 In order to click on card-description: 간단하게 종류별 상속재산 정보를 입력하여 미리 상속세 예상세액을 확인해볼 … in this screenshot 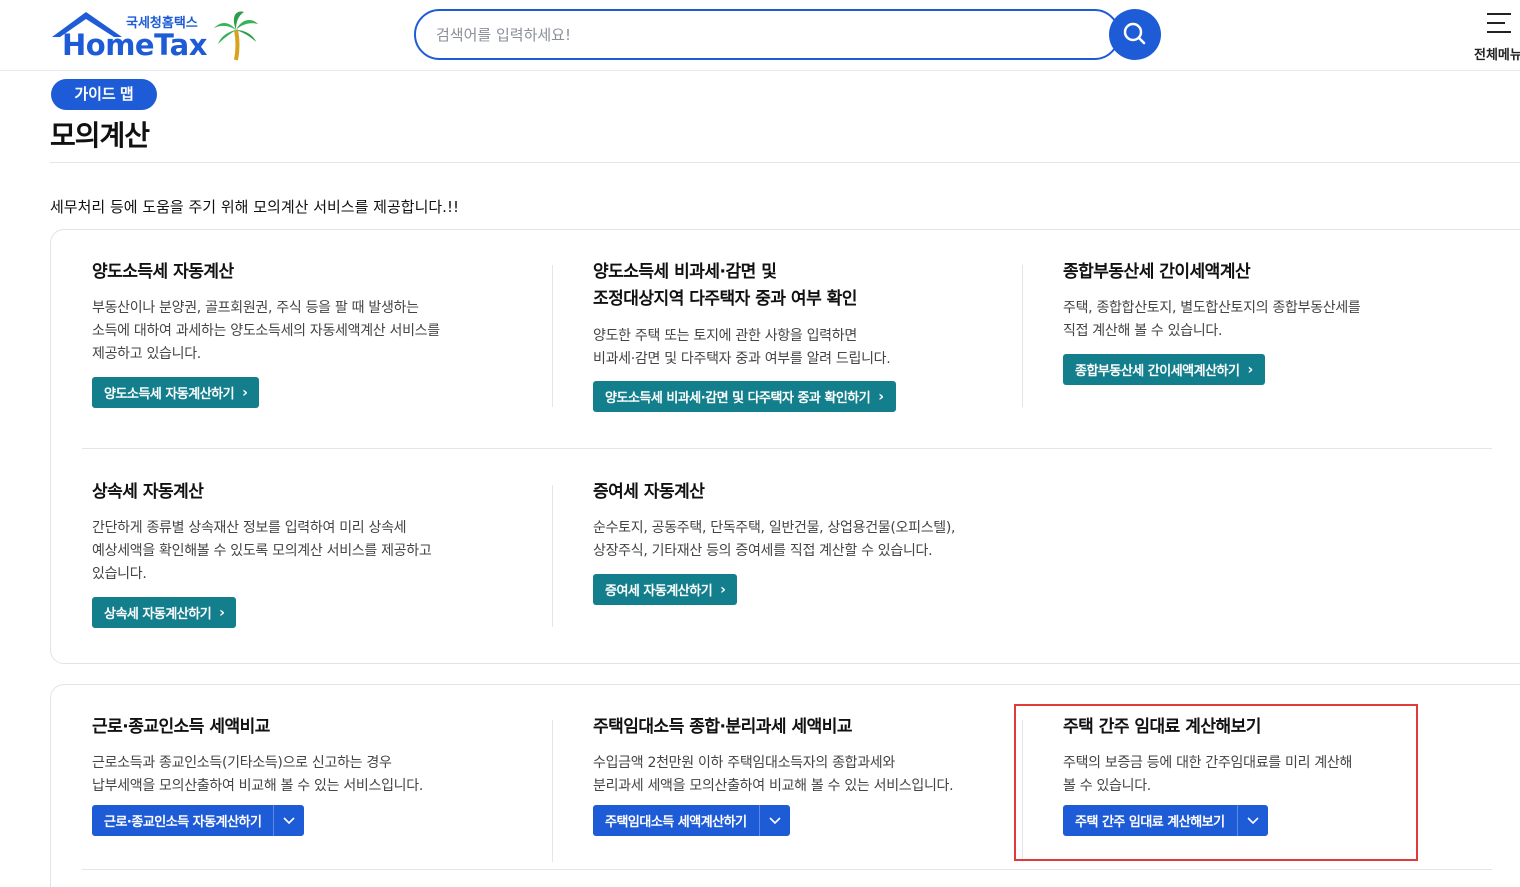, I will do `click(262, 551)`.